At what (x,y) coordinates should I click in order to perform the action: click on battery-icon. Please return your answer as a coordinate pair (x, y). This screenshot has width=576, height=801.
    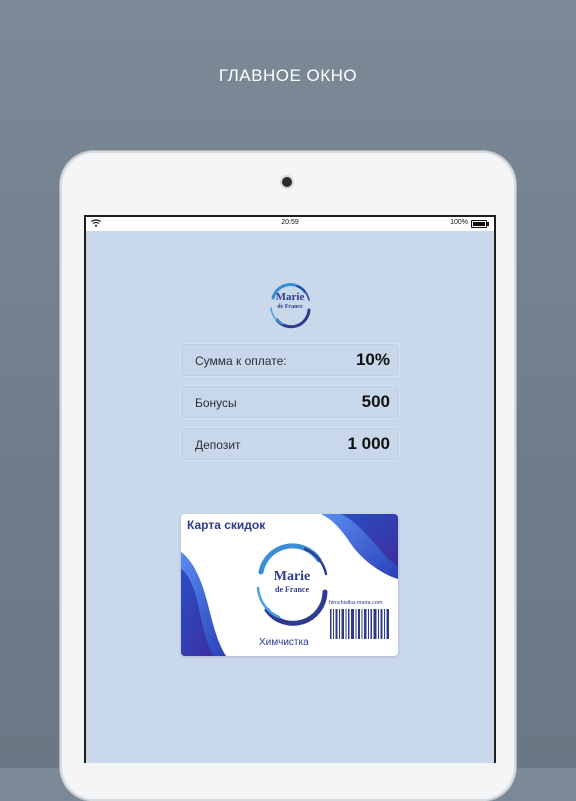
    Looking at the image, I should click on (480, 224).